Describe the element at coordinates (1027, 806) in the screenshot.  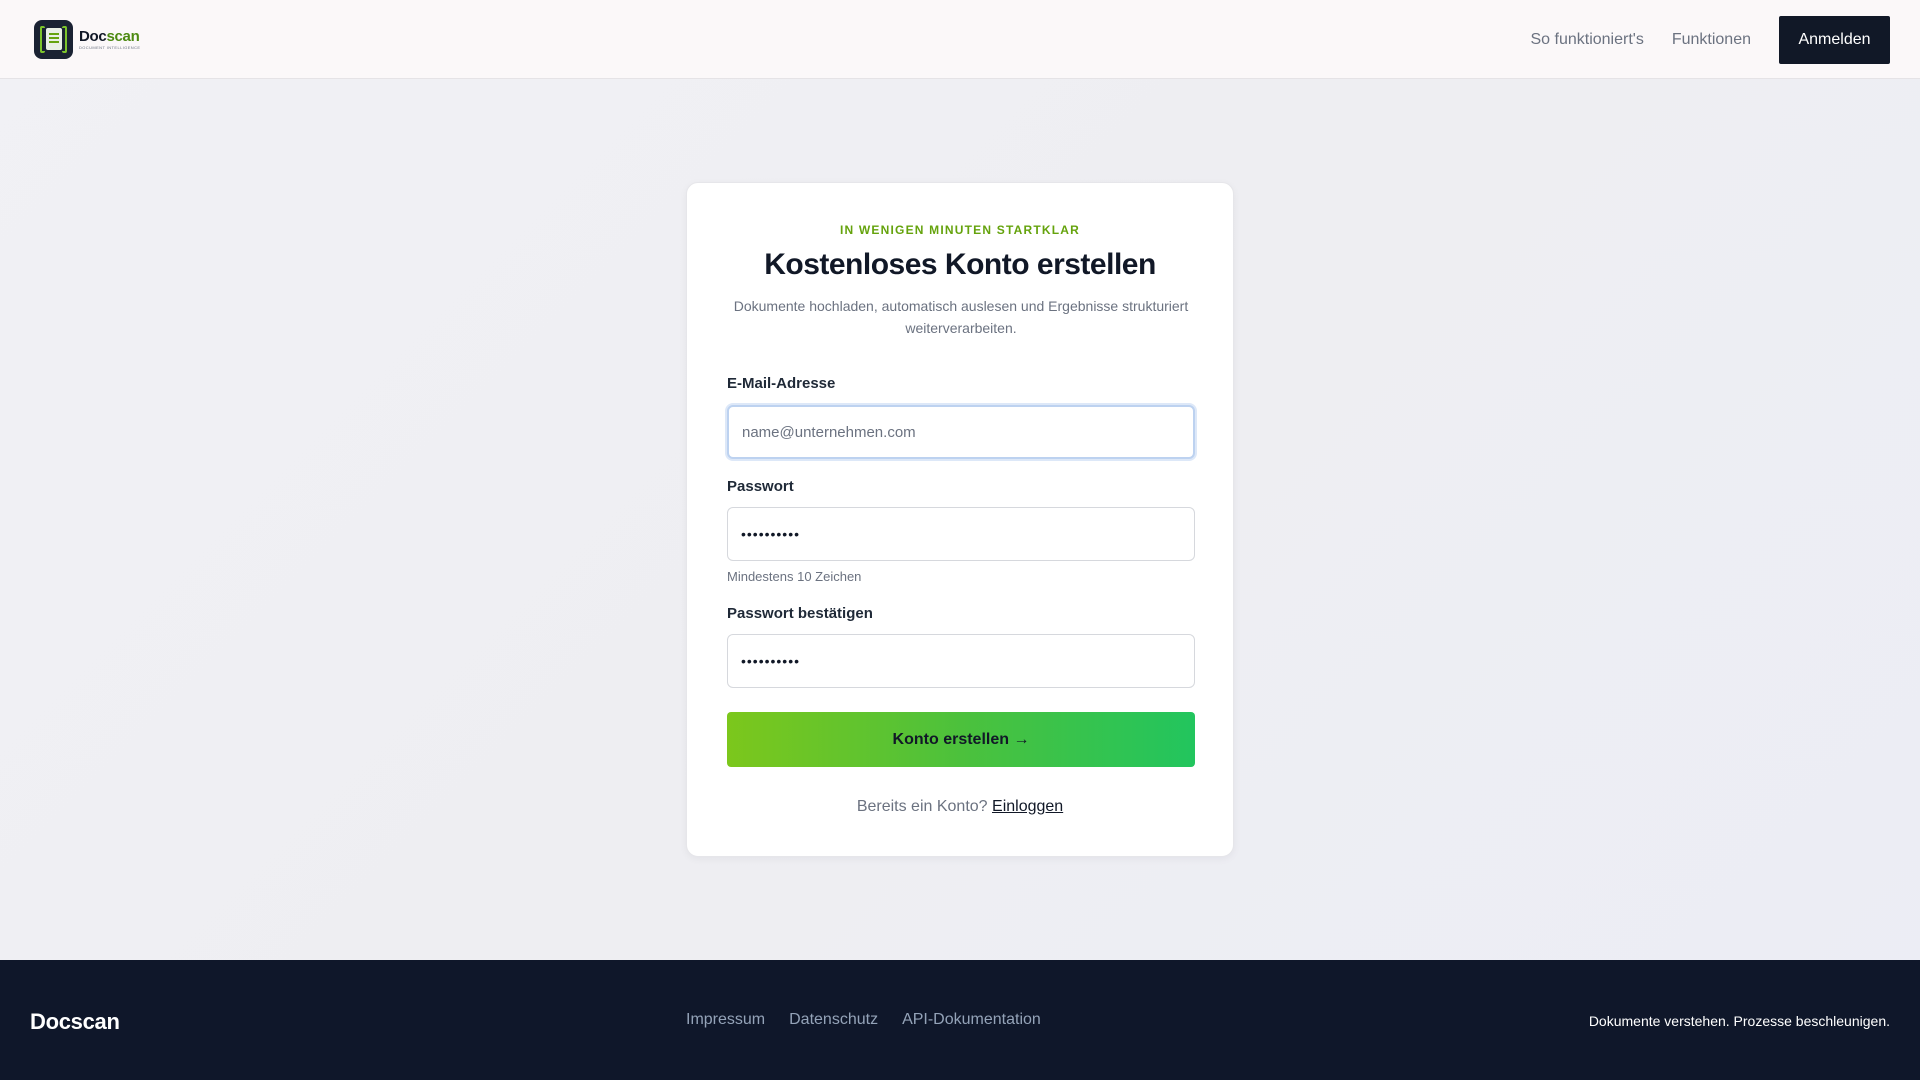
I see `signin-link: Einloggen` at that location.